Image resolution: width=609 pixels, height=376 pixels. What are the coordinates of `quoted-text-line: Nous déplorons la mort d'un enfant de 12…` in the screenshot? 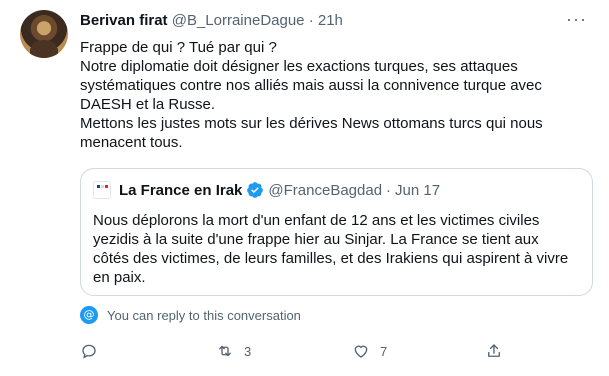 It's located at (316, 220).